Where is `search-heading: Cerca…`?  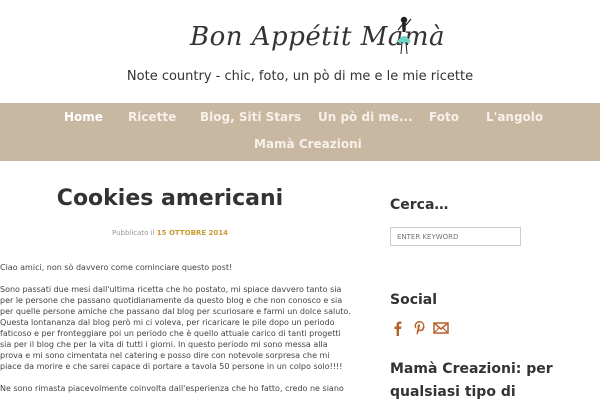 search-heading: Cerca… is located at coordinates (419, 205).